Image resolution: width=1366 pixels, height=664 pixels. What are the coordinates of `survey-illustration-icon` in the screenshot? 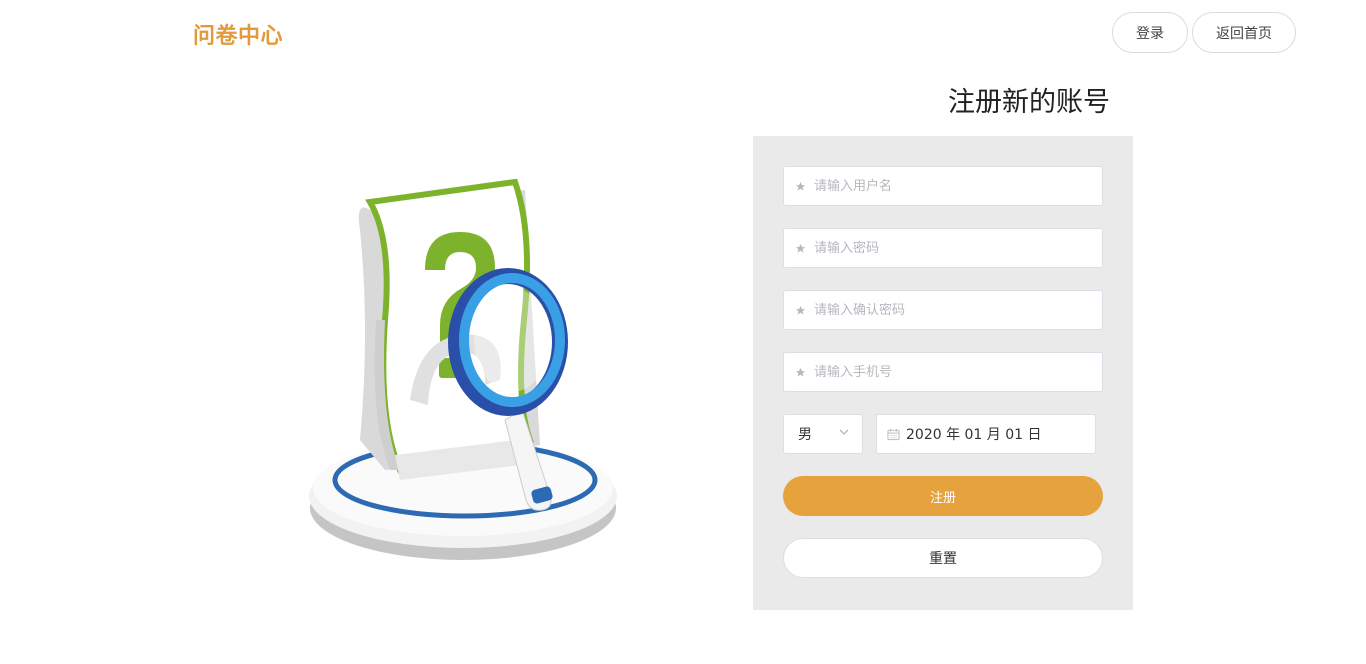 It's located at (463, 369).